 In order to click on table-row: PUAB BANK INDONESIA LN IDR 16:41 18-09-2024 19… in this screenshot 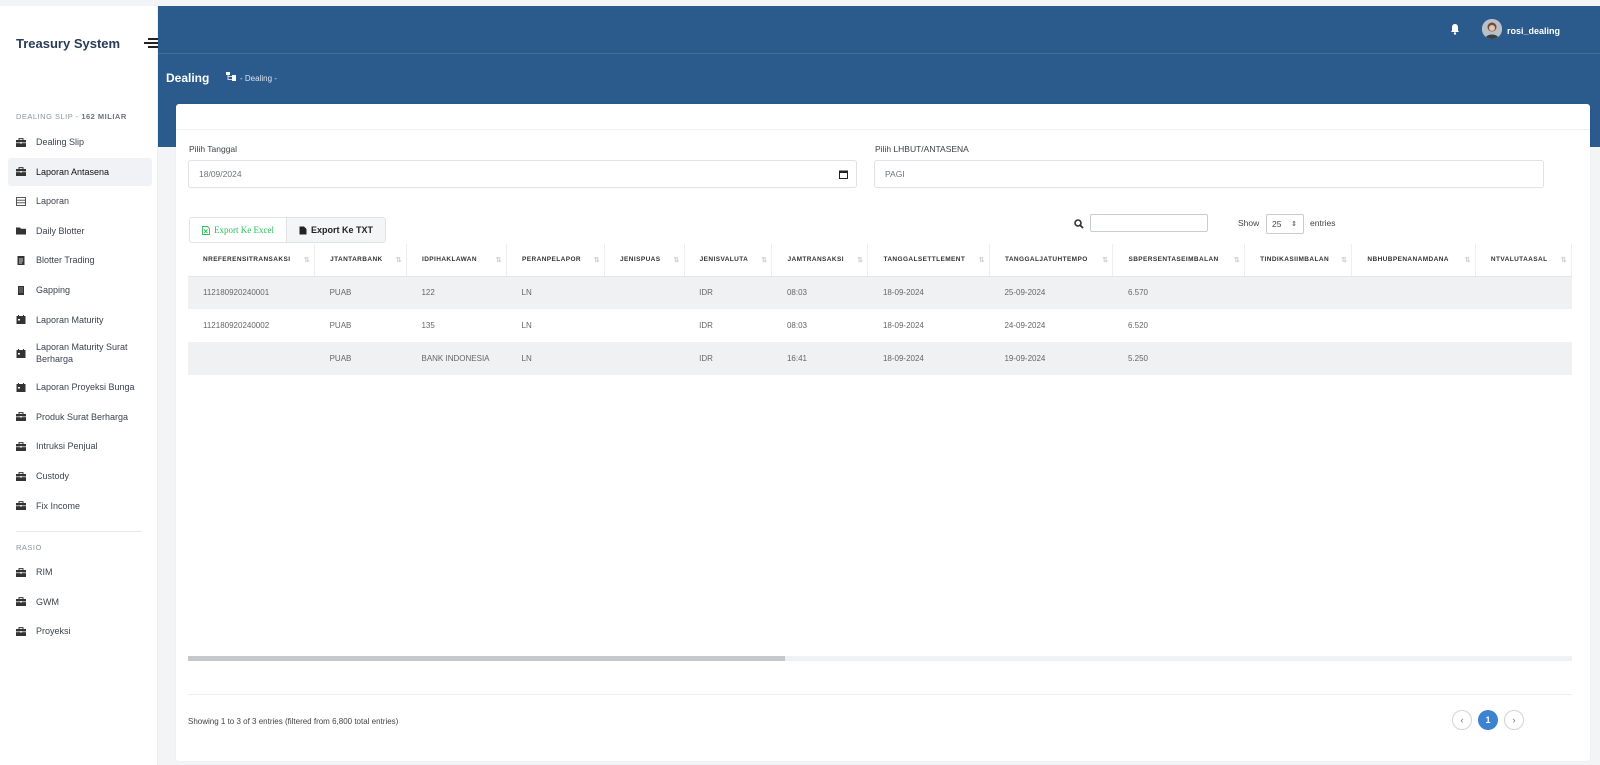, I will do `click(880, 358)`.